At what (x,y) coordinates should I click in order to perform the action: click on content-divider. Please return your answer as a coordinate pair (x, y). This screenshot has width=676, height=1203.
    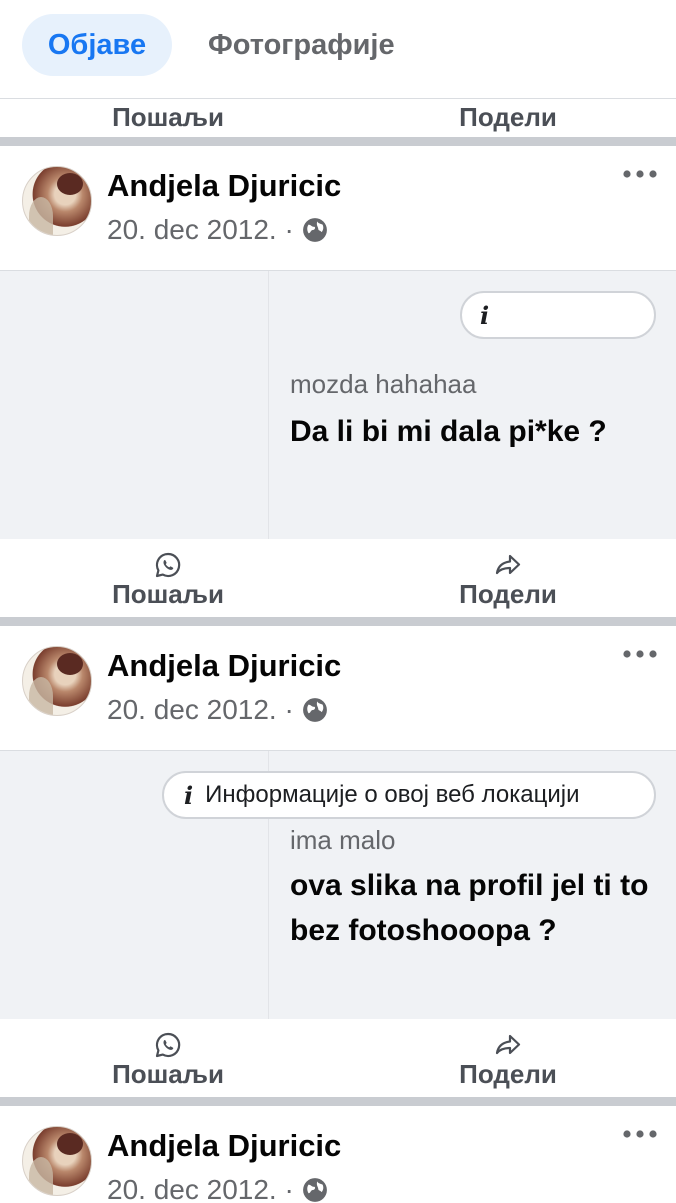
    Looking at the image, I should click on (268, 405).